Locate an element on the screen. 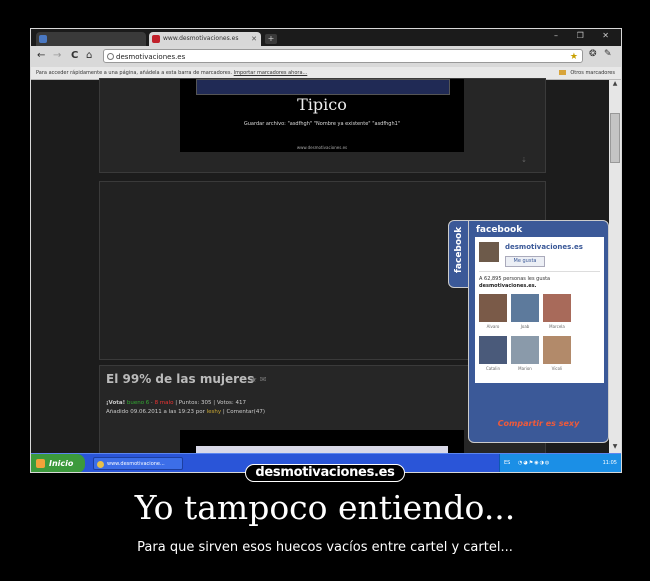 This screenshot has width=650, height=581. start-button: Inicio is located at coordinates (58, 463).